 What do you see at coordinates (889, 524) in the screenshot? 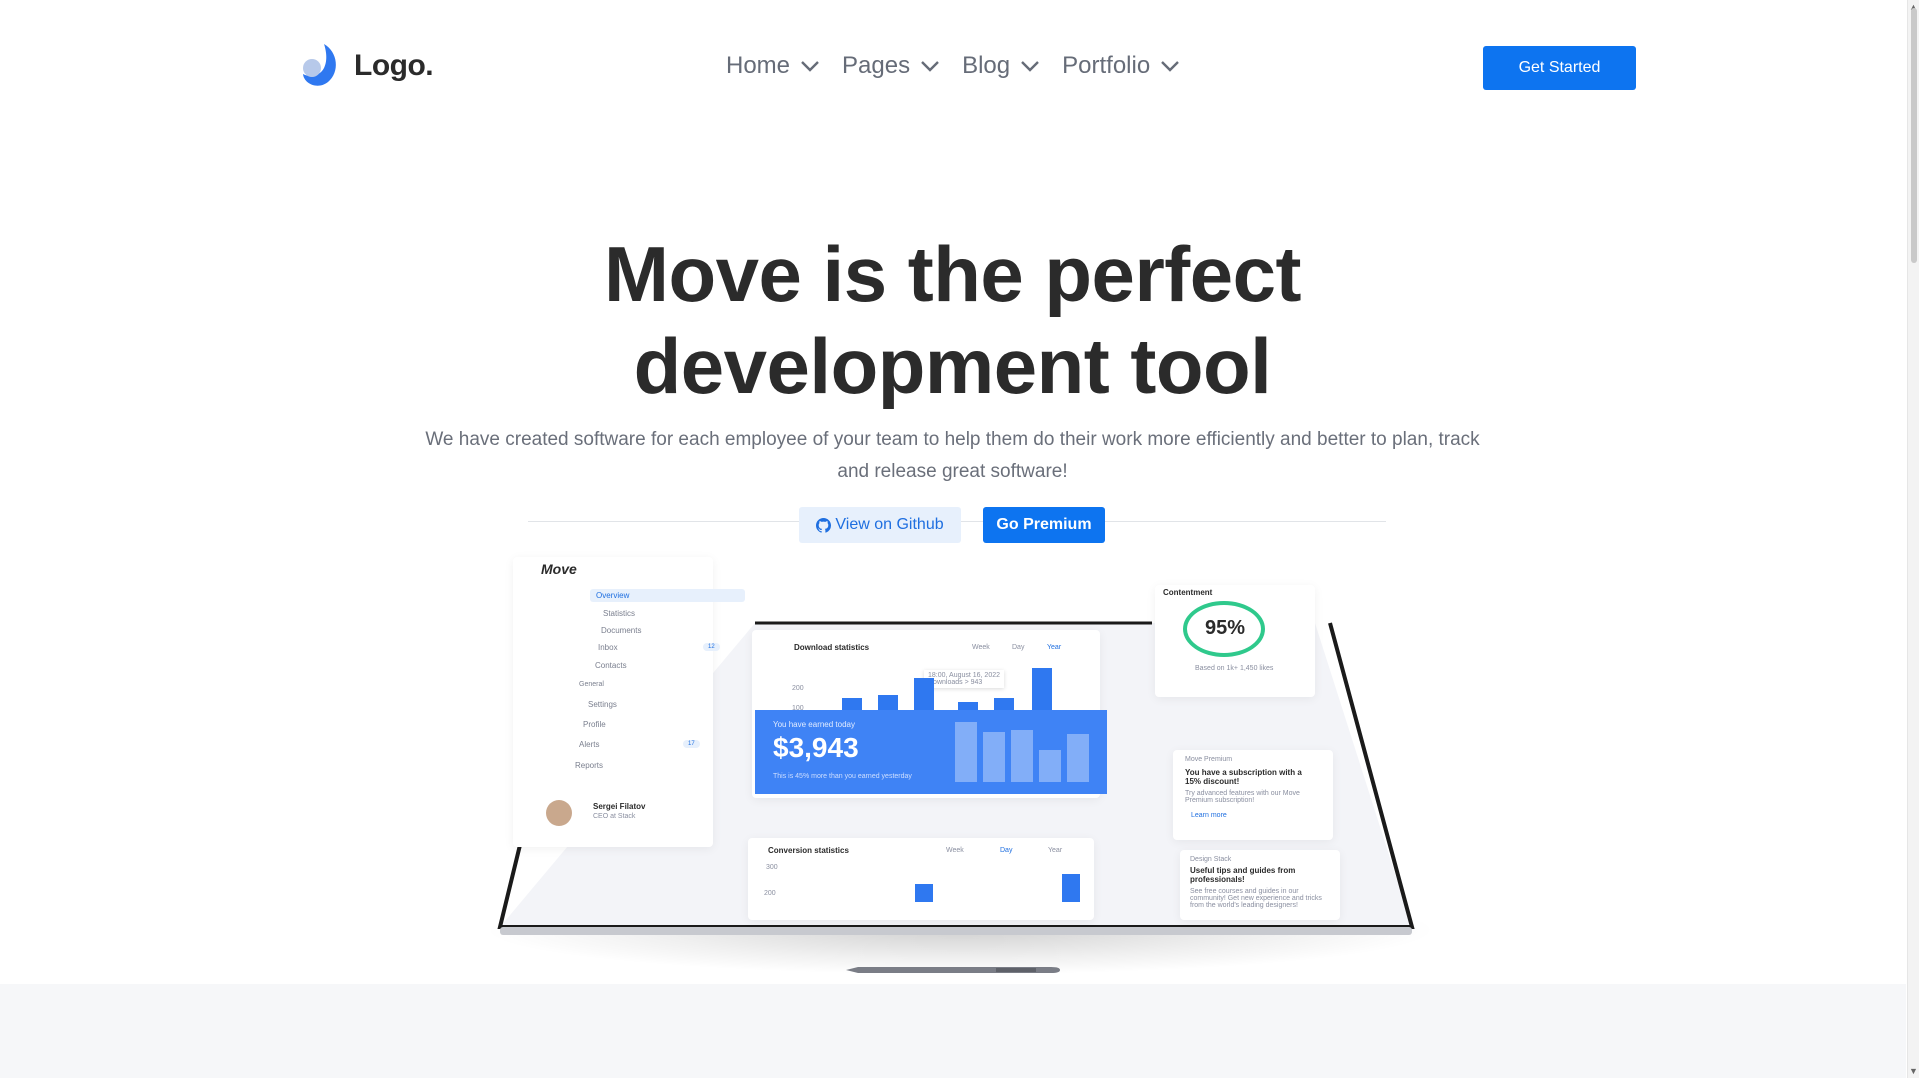
I see `github-button-label: View on Github` at bounding box center [889, 524].